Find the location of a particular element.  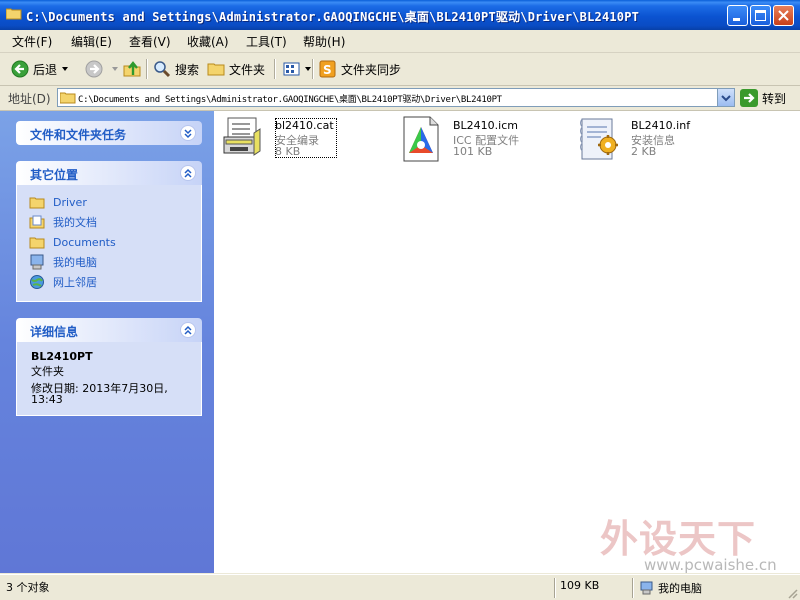

details-panel-body: BL2410PT 文件夹 修改日期: 2013年7月30日, 13:43 is located at coordinates (109, 379).